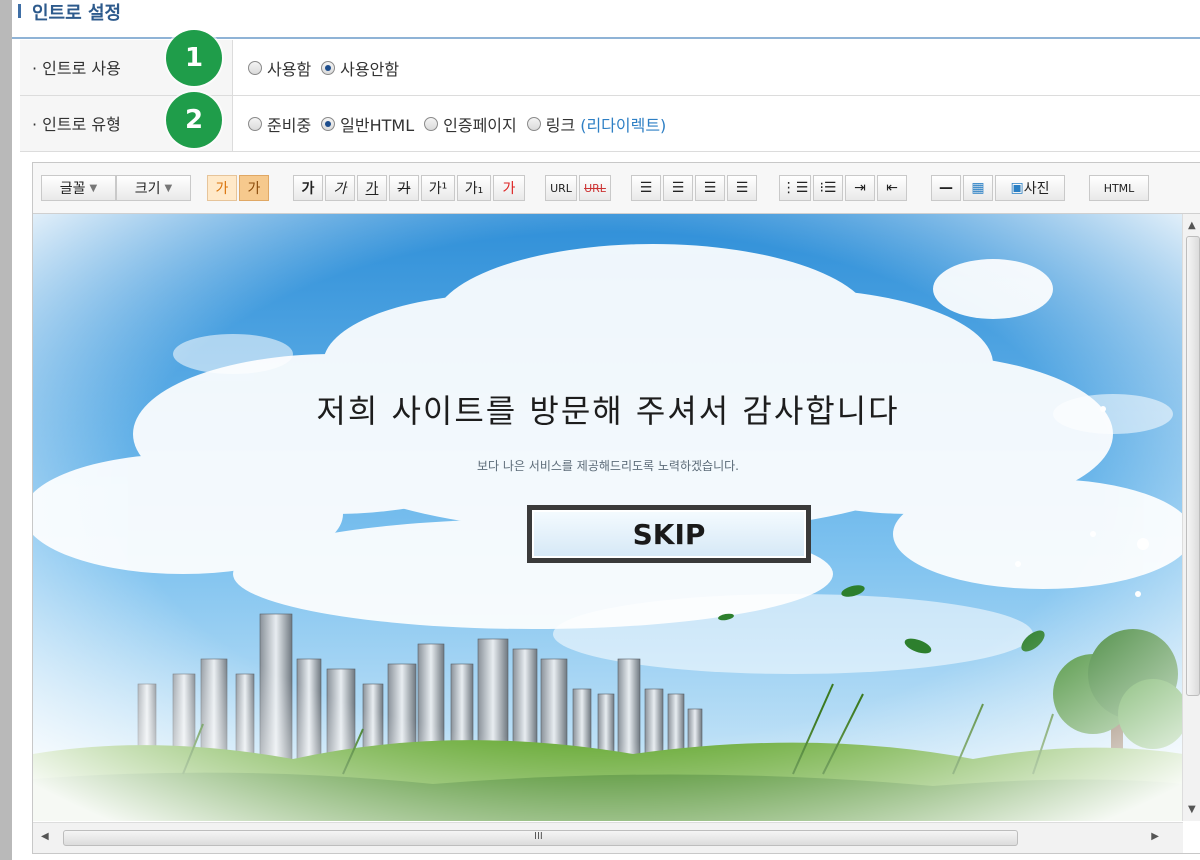 This screenshot has width=1200, height=860. What do you see at coordinates (1155, 836) in the screenshot?
I see `scroll-right-icon: ▶` at bounding box center [1155, 836].